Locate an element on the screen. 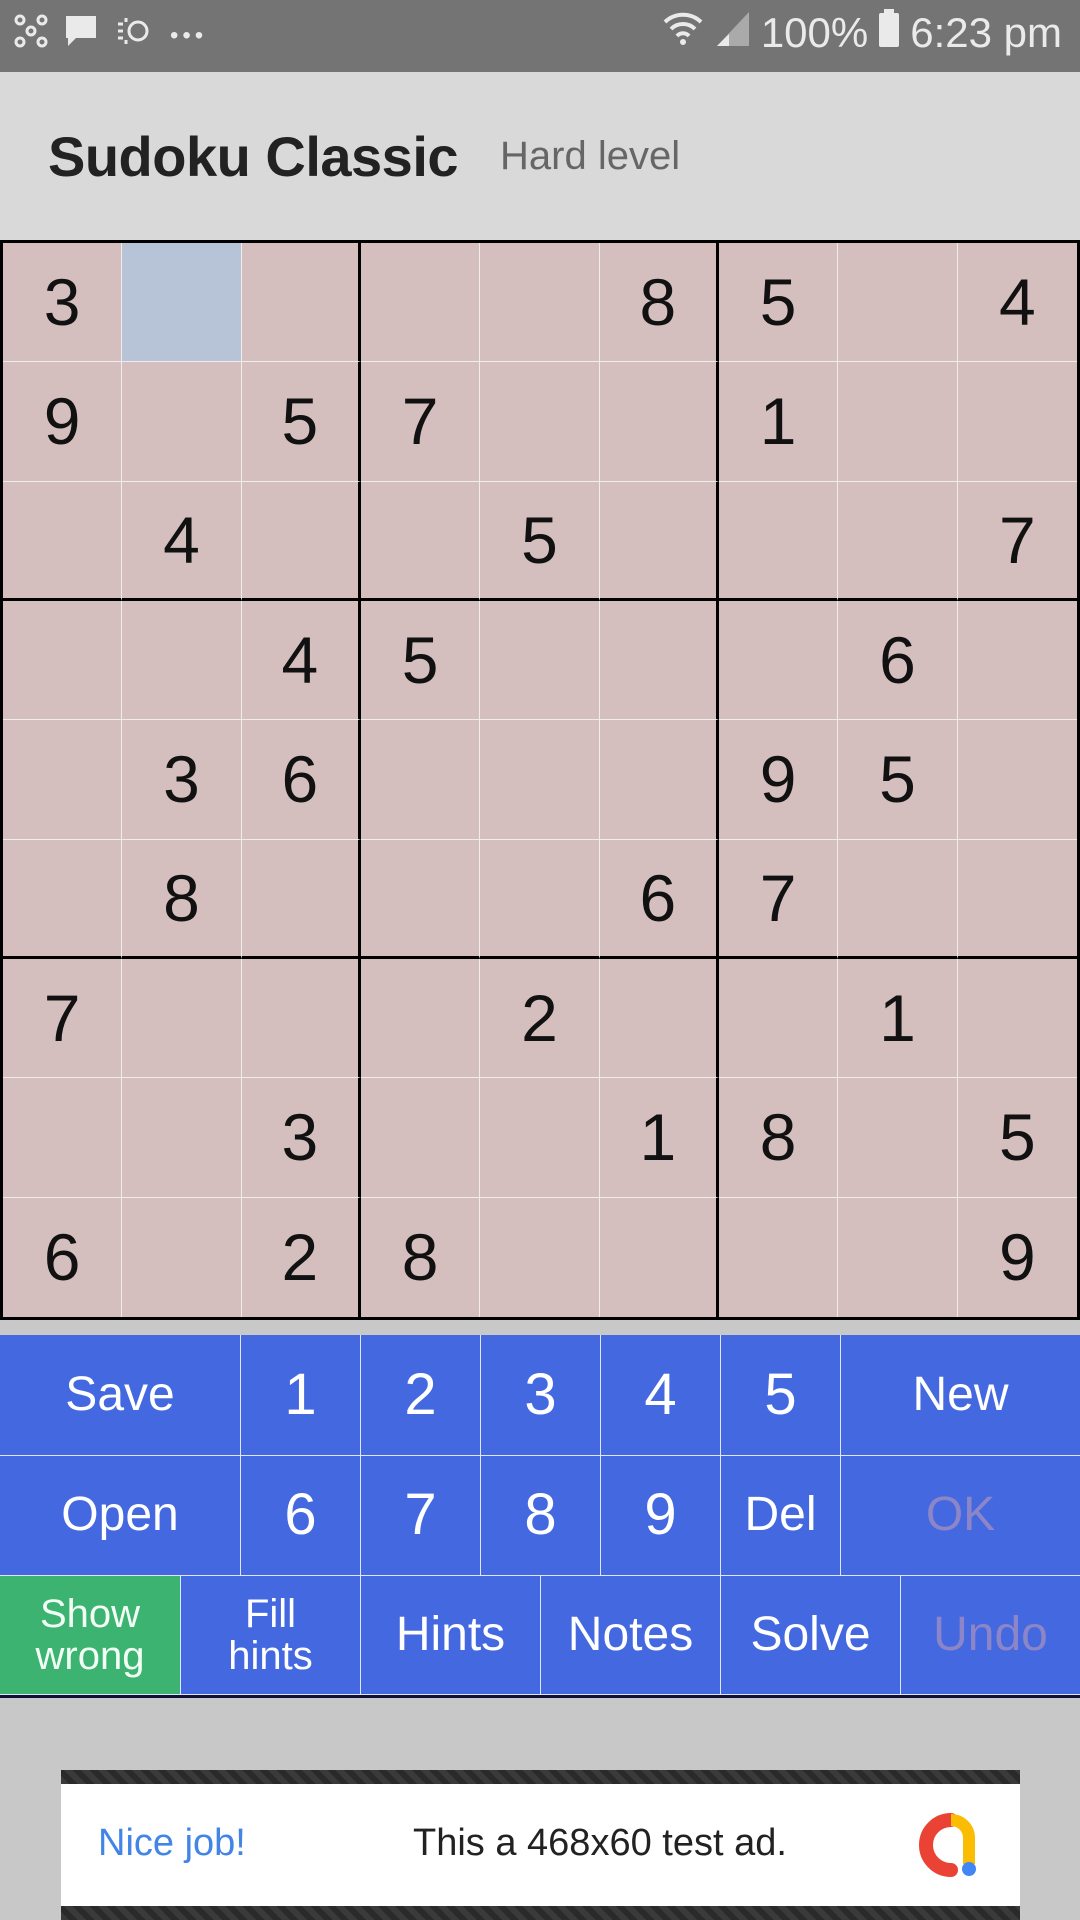 This screenshot has width=1080, height=1920. number-key-9: 9 is located at coordinates (661, 1516).